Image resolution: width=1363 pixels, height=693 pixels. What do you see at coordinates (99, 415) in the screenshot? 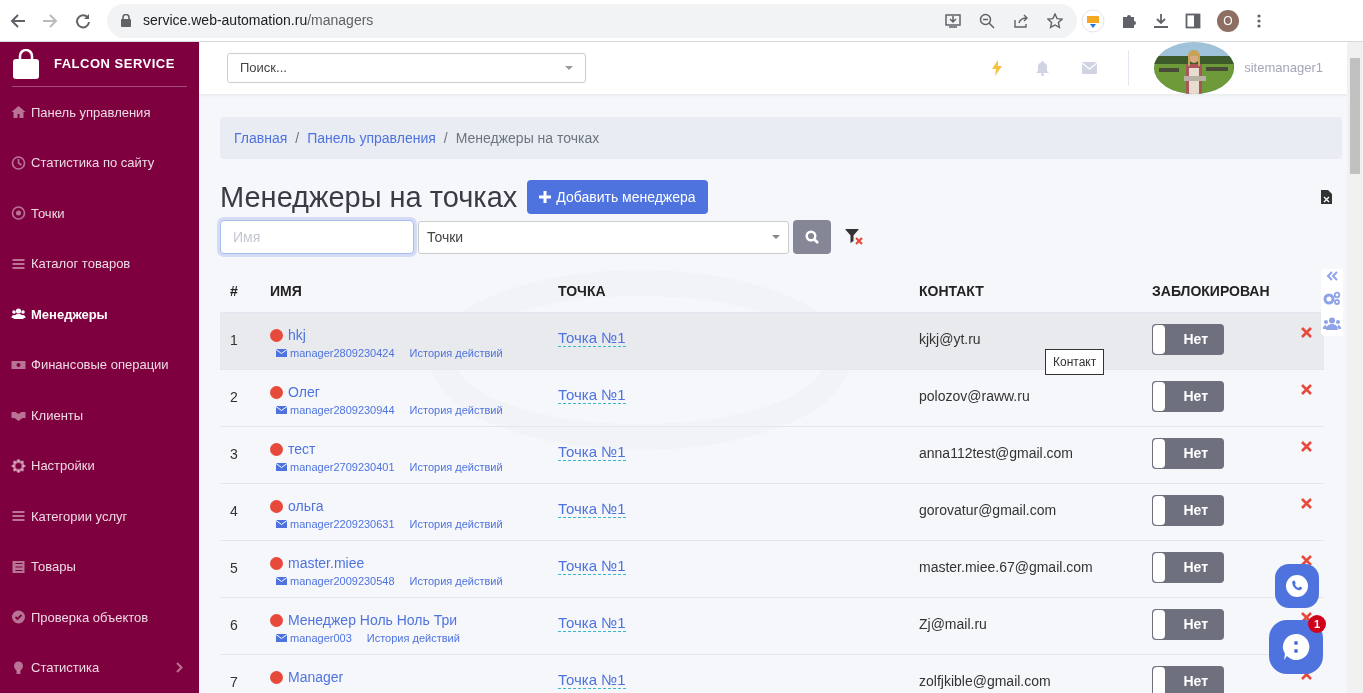
I see `sidebar-item: Клиенты` at bounding box center [99, 415].